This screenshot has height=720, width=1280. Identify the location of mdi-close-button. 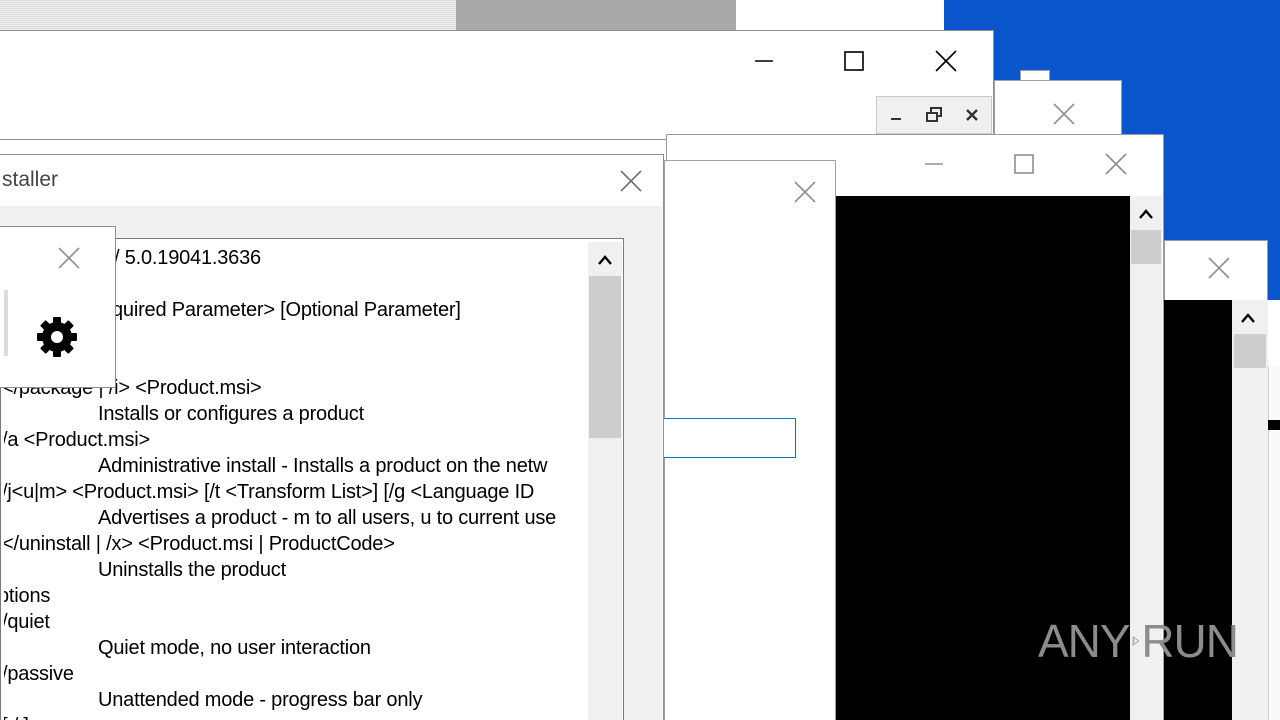
(972, 115).